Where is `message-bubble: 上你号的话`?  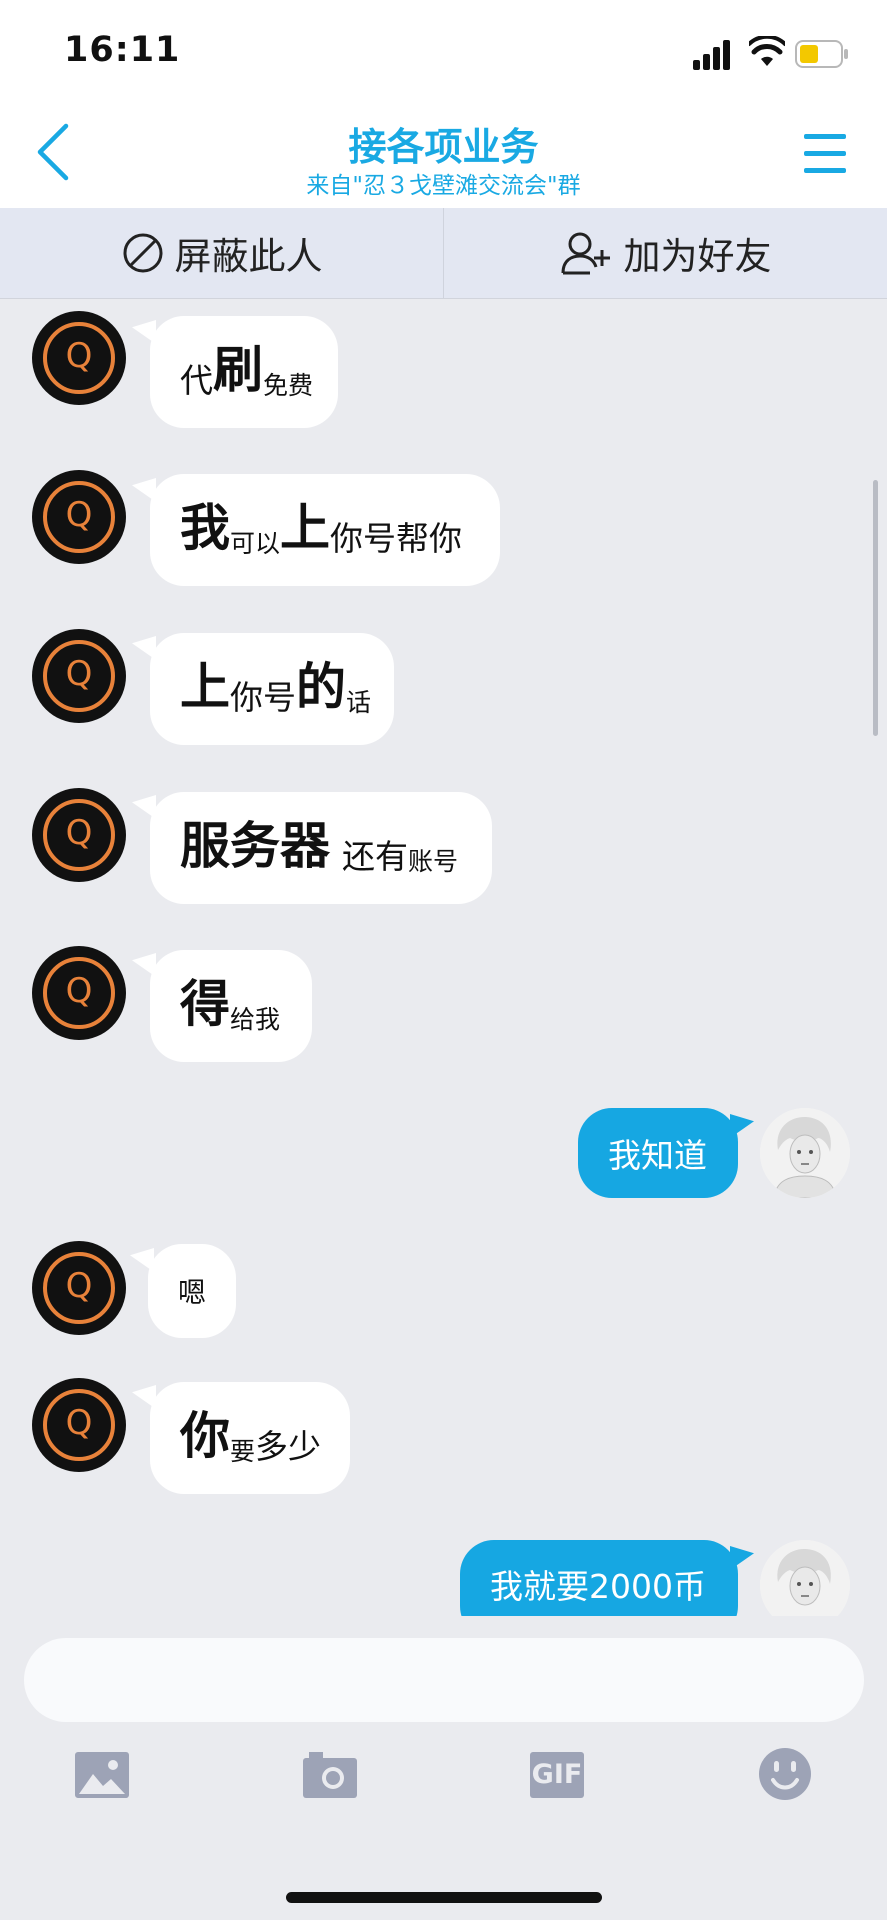
message-bubble: 上你号的话 is located at coordinates (272, 689).